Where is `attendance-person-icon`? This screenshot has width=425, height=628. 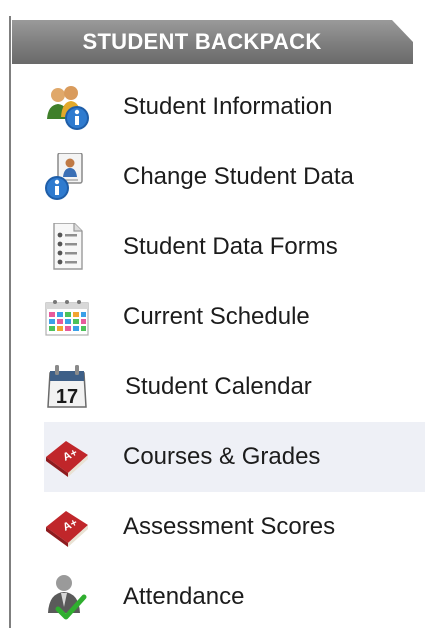
attendance-person-icon is located at coordinates (67, 595).